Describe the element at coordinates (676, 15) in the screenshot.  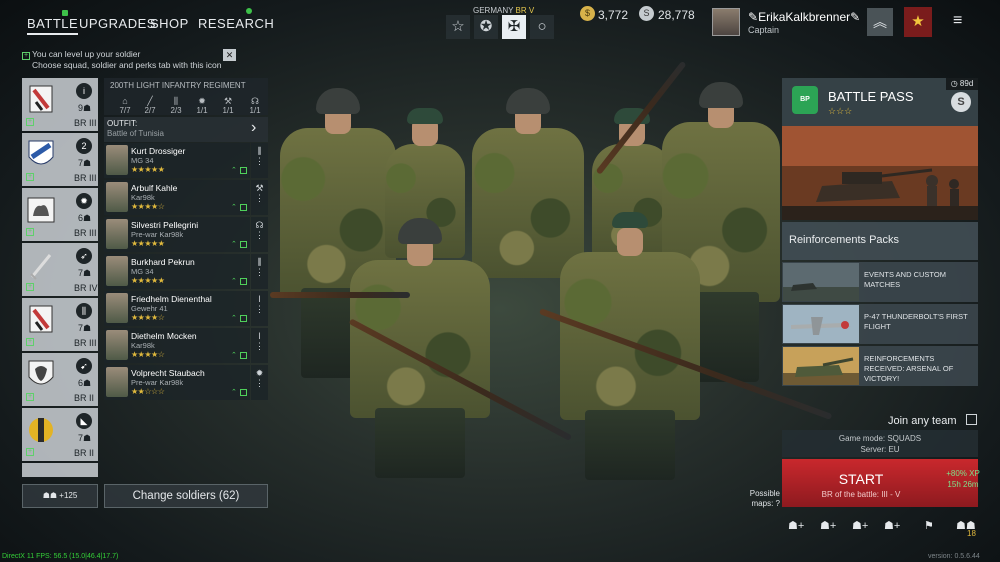
I see `gold-amount: 28,778` at that location.